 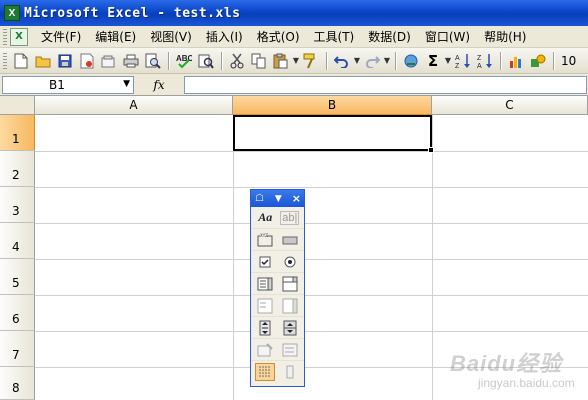 I want to click on font-size-field: 10, so click(x=568, y=61).